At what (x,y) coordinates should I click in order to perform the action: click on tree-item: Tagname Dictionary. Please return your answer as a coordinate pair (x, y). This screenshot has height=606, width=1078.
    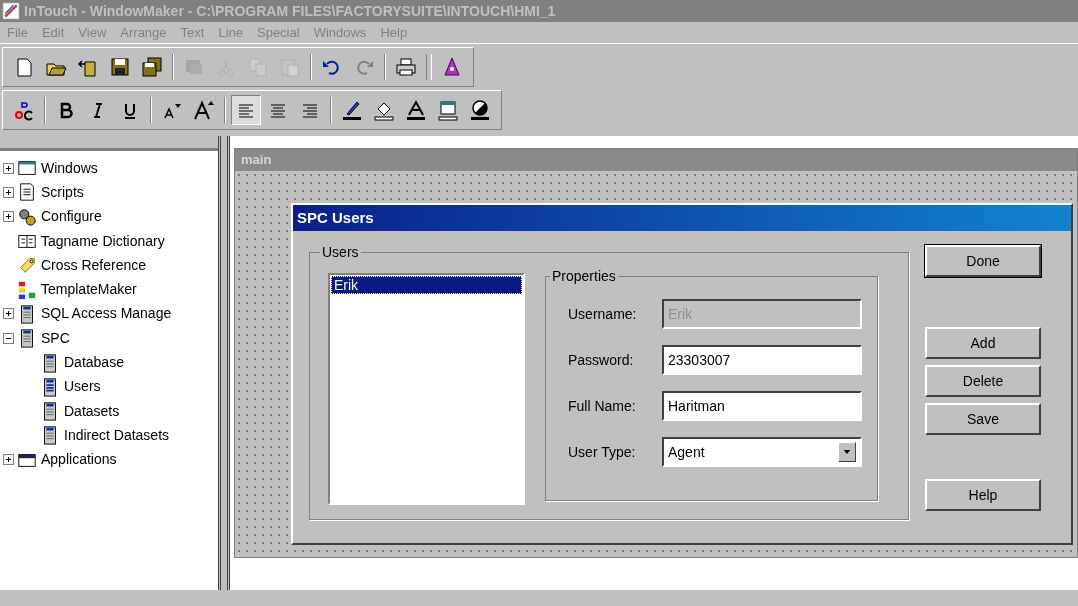
    Looking at the image, I should click on (103, 241).